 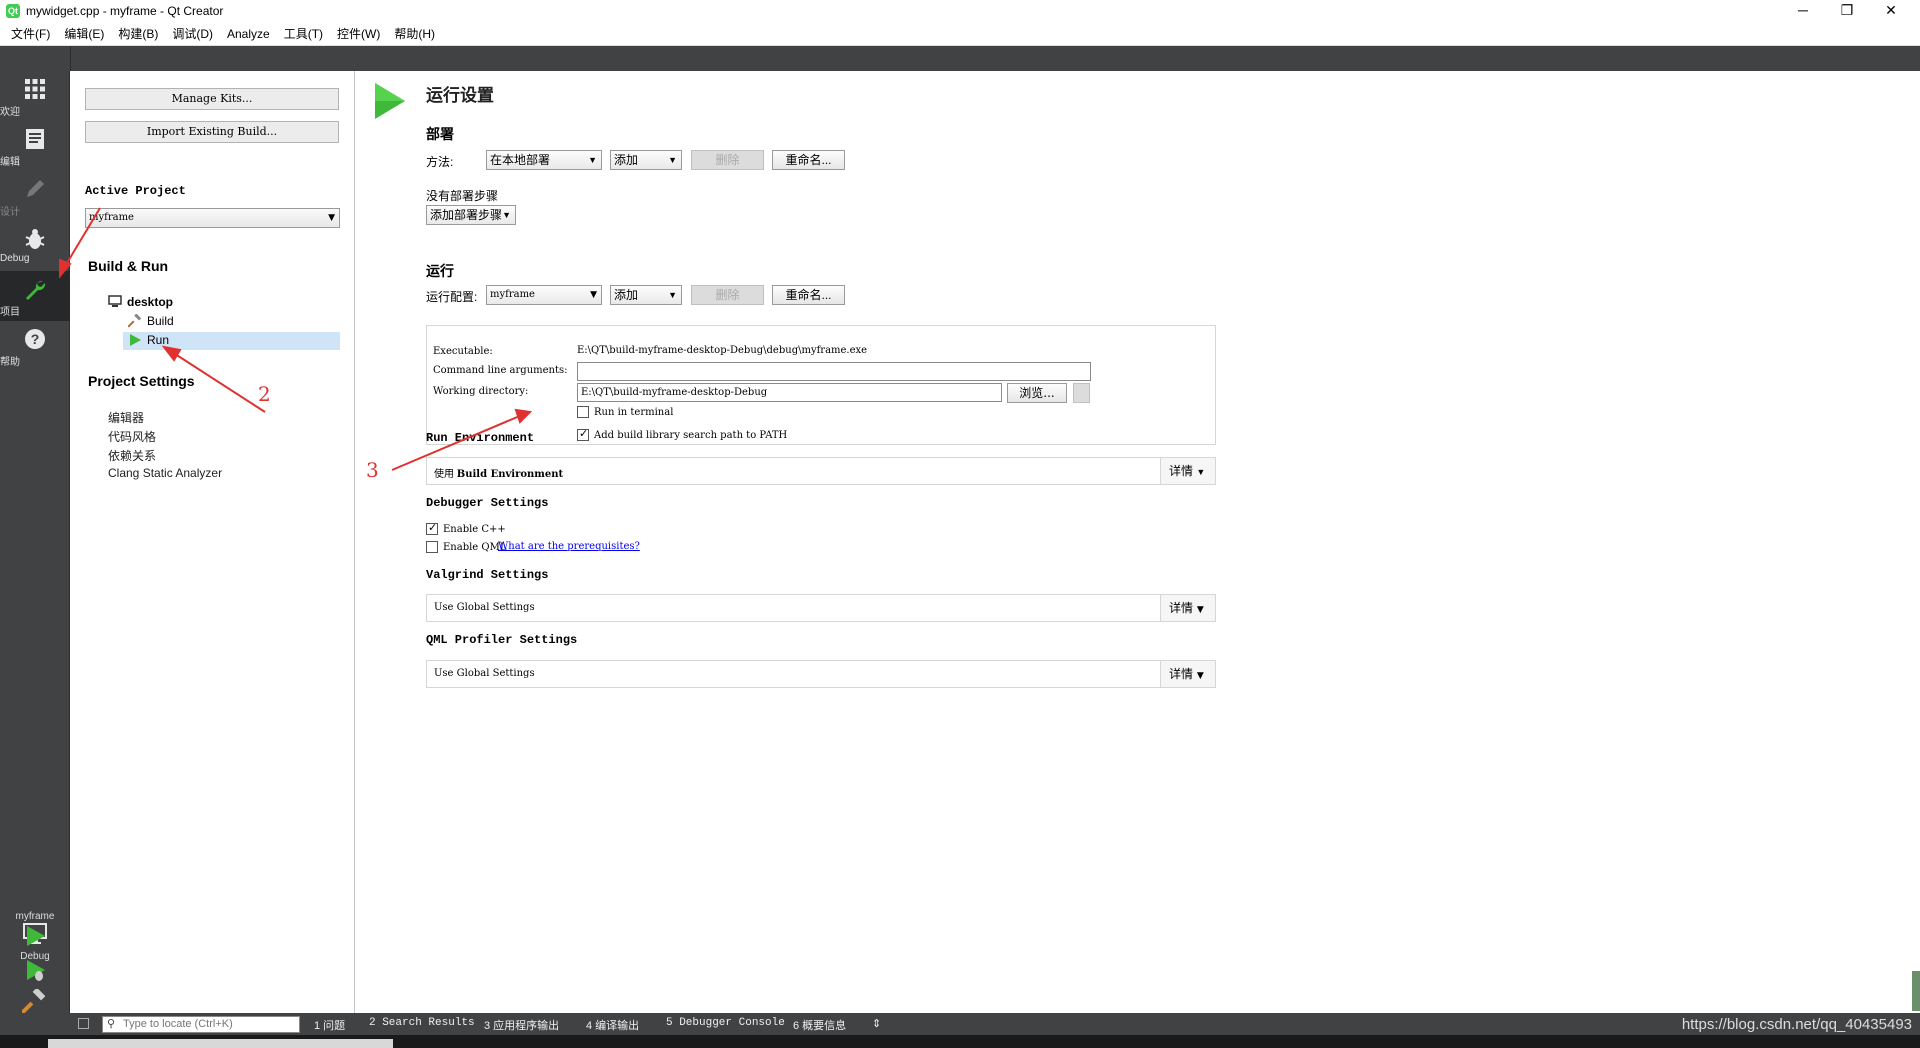 I want to click on locator-placeholder: Type to locate (Ctrl+K), so click(x=178, y=1024).